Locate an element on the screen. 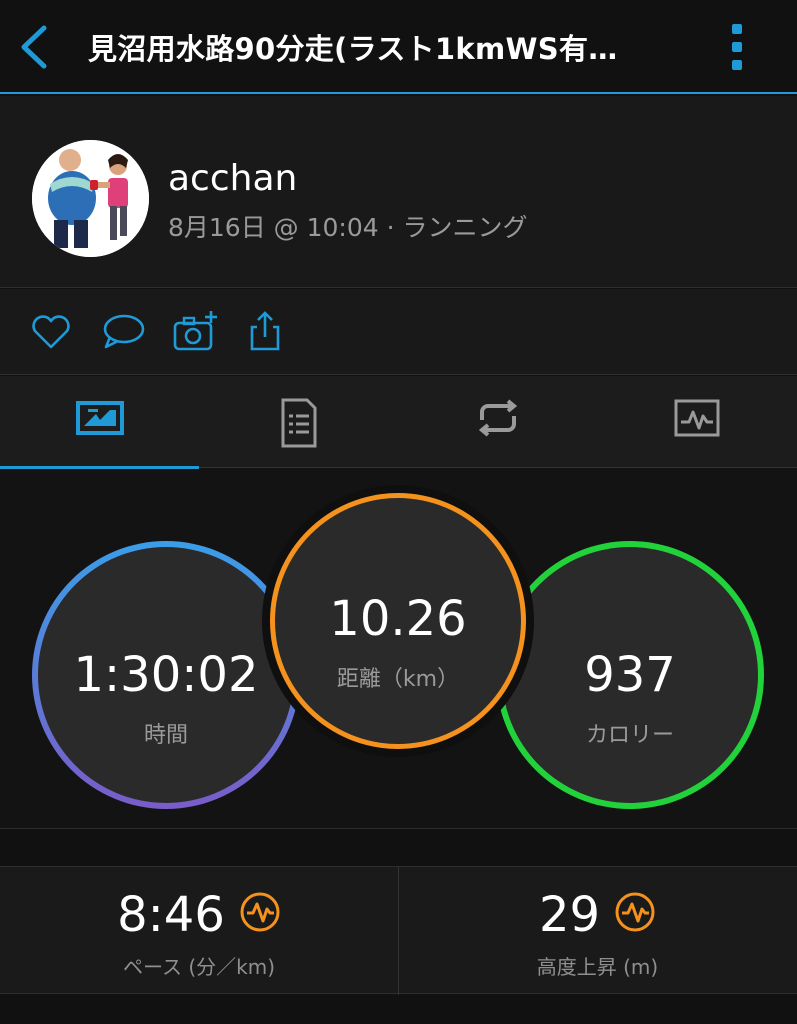 The image size is (797, 1024). time-label: 時間 is located at coordinates (165, 735).